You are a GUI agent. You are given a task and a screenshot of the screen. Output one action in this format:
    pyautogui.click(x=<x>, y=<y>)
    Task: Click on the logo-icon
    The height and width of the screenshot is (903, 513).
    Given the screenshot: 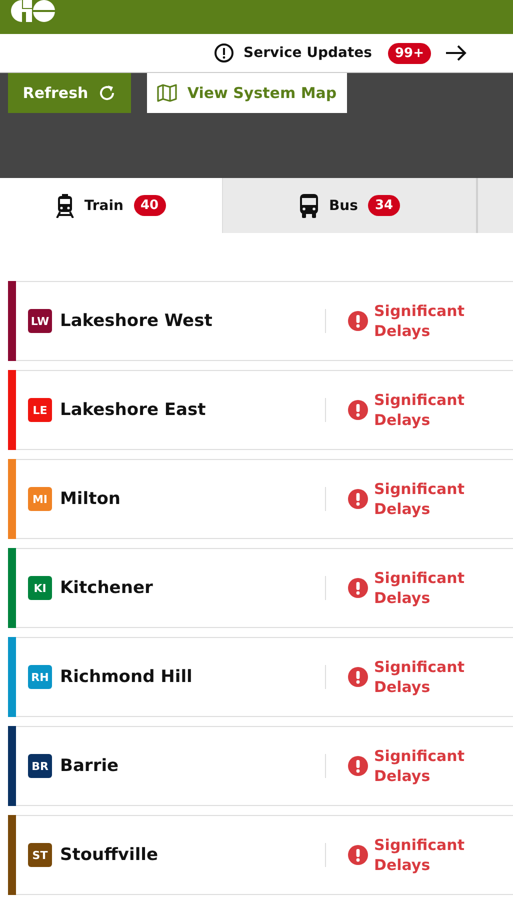 What is the action you would take?
    pyautogui.click(x=33, y=11)
    